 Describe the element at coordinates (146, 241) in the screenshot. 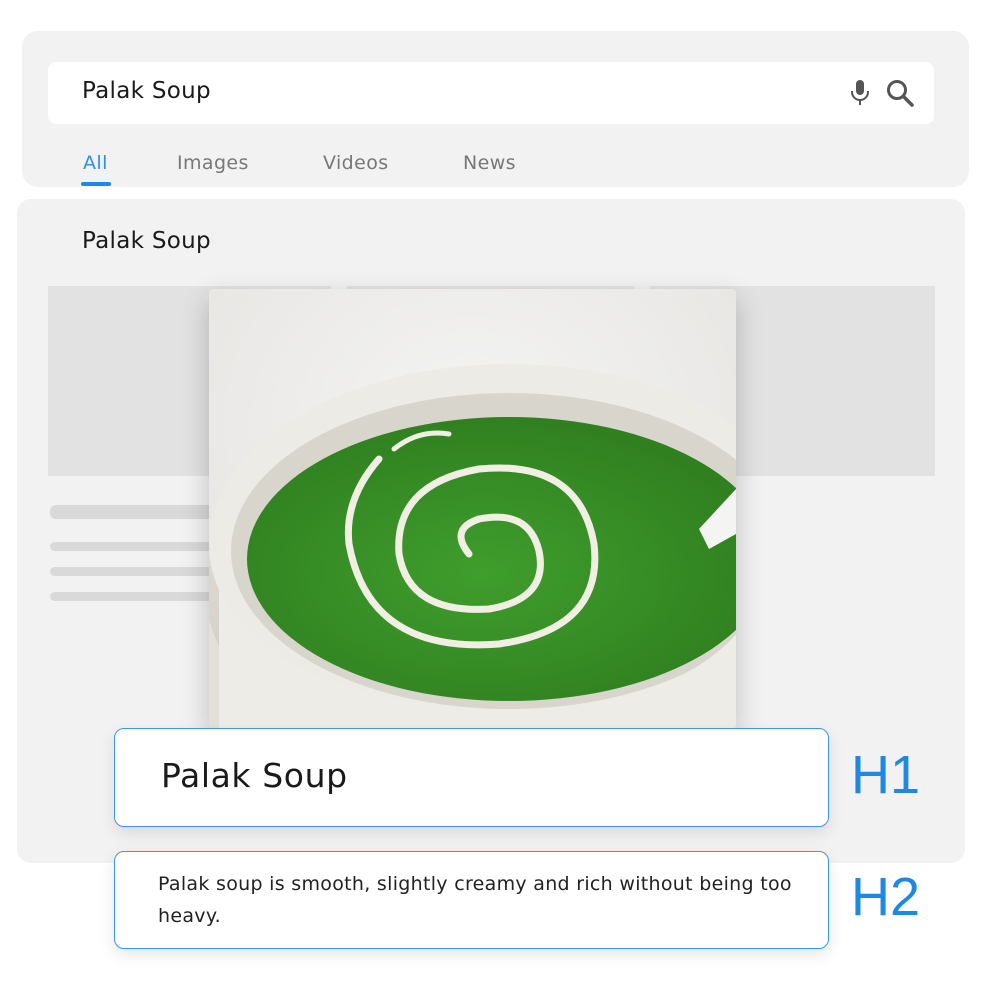

I see `result-title: Palak Soup` at that location.